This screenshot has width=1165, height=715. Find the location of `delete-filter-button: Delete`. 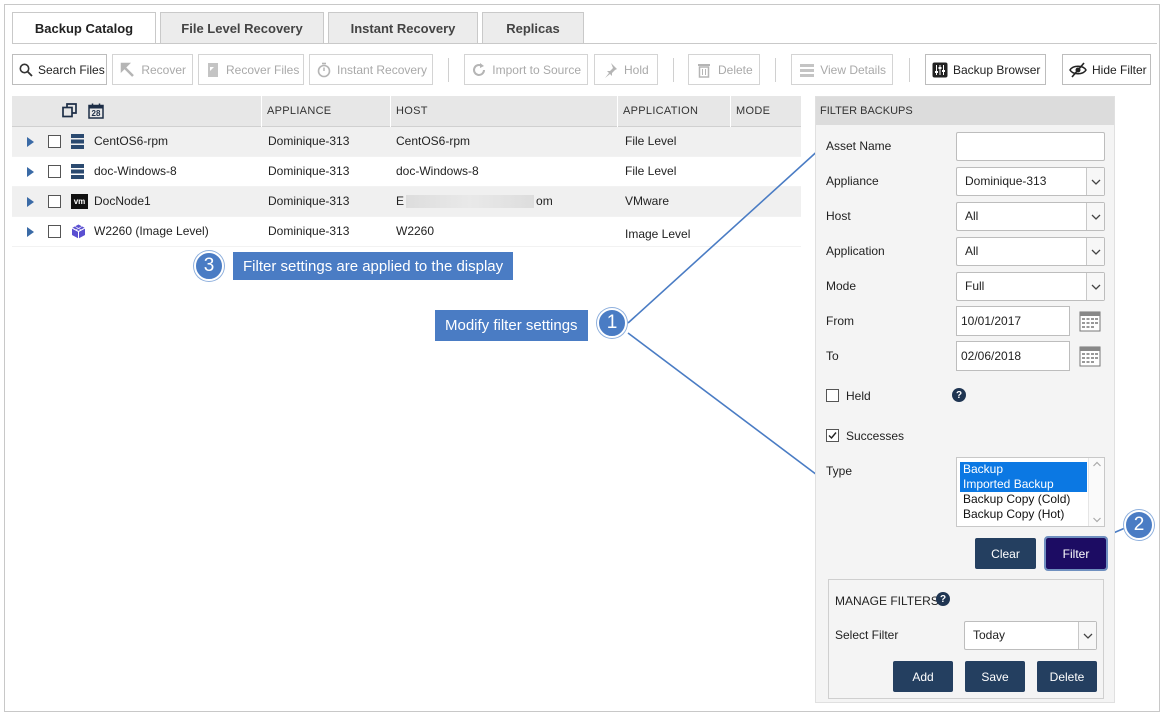

delete-filter-button: Delete is located at coordinates (1067, 676).